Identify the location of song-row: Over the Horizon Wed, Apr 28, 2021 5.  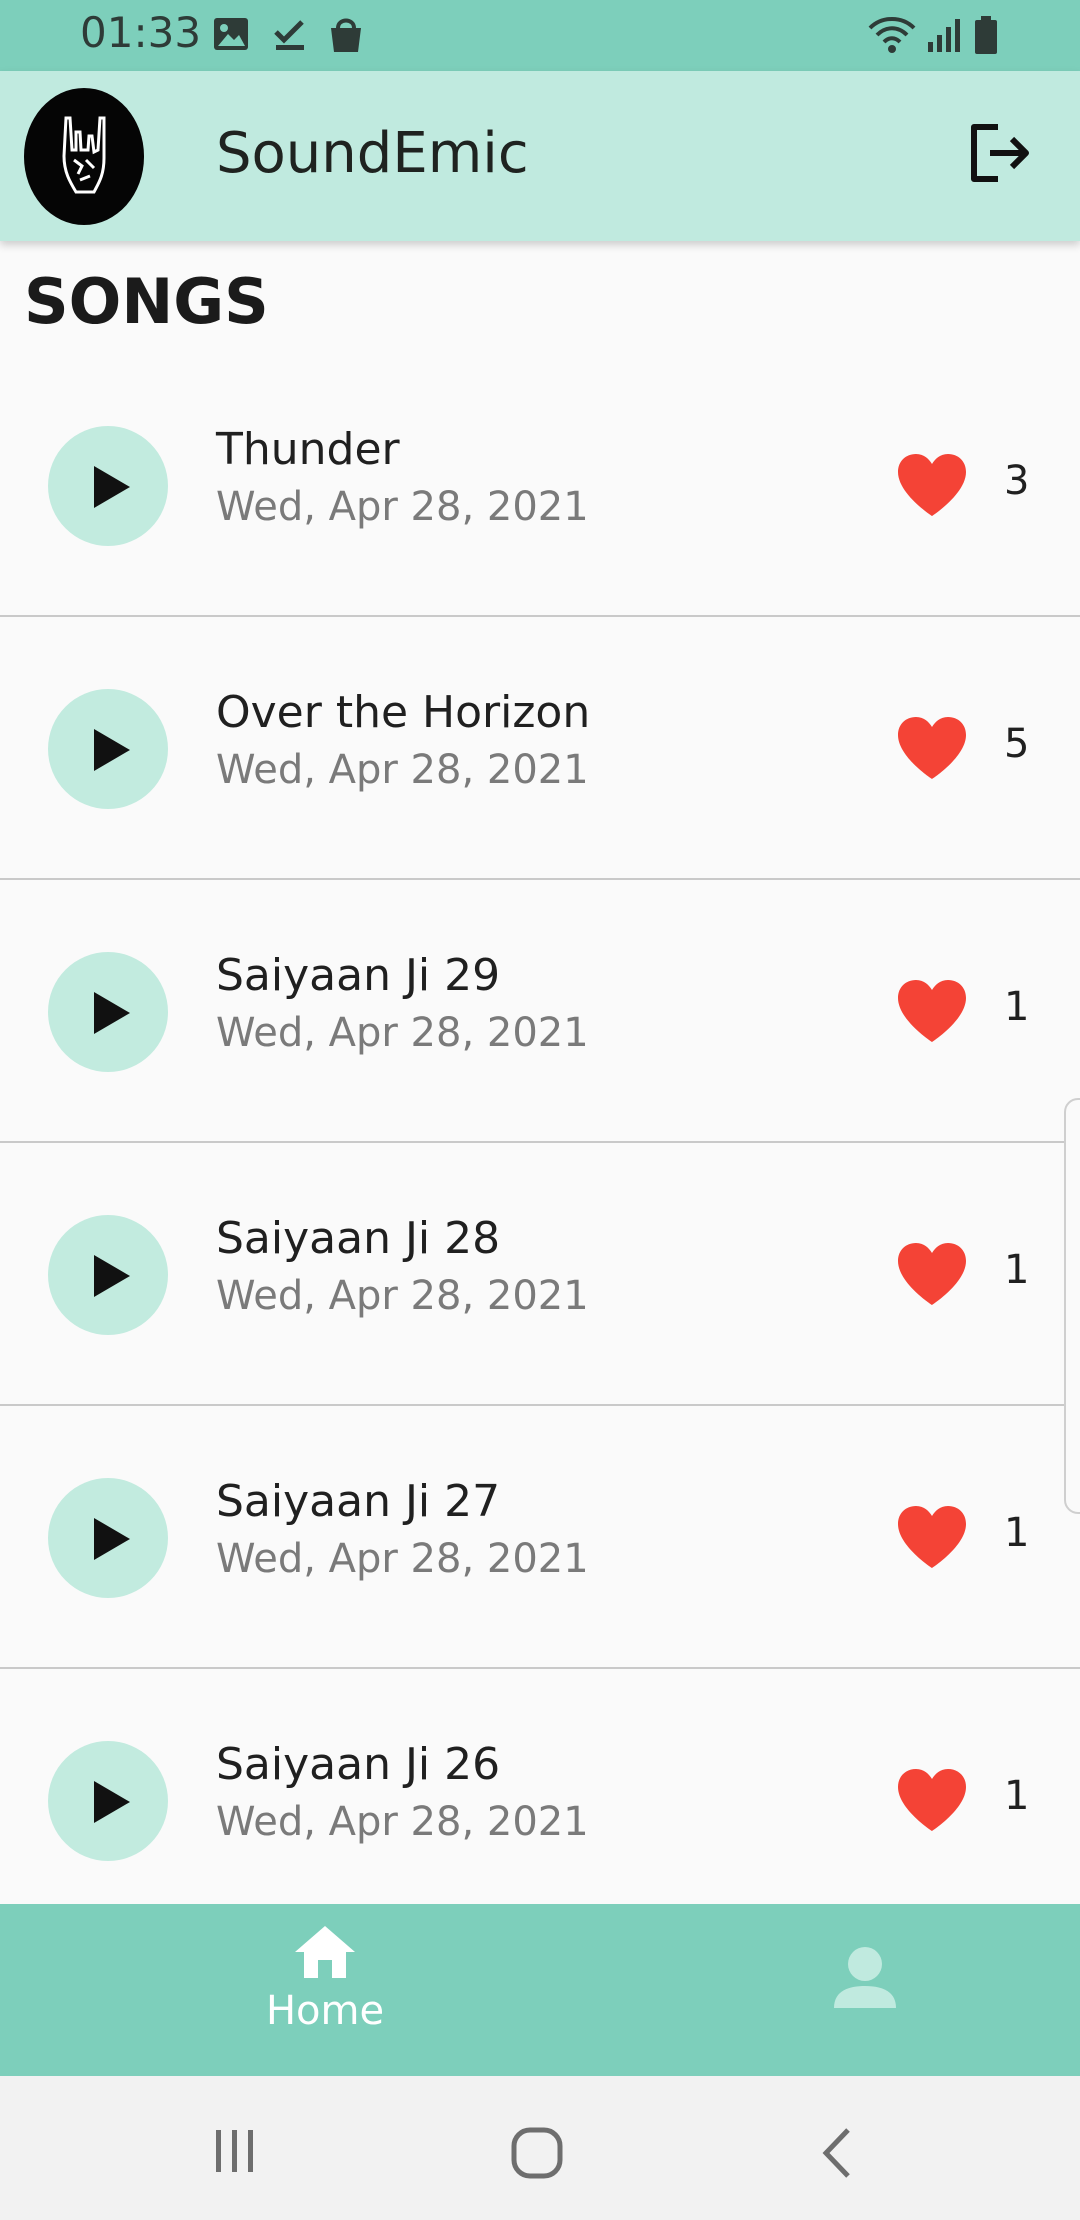
(540, 748).